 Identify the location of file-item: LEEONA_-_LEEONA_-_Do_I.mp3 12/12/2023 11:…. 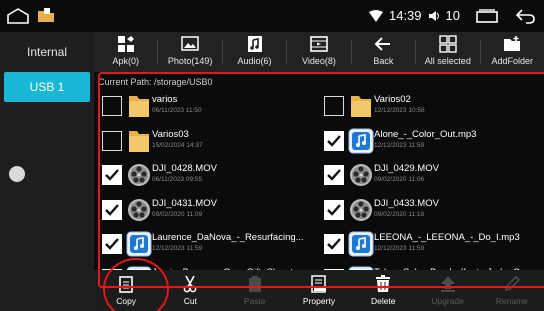
(432, 245).